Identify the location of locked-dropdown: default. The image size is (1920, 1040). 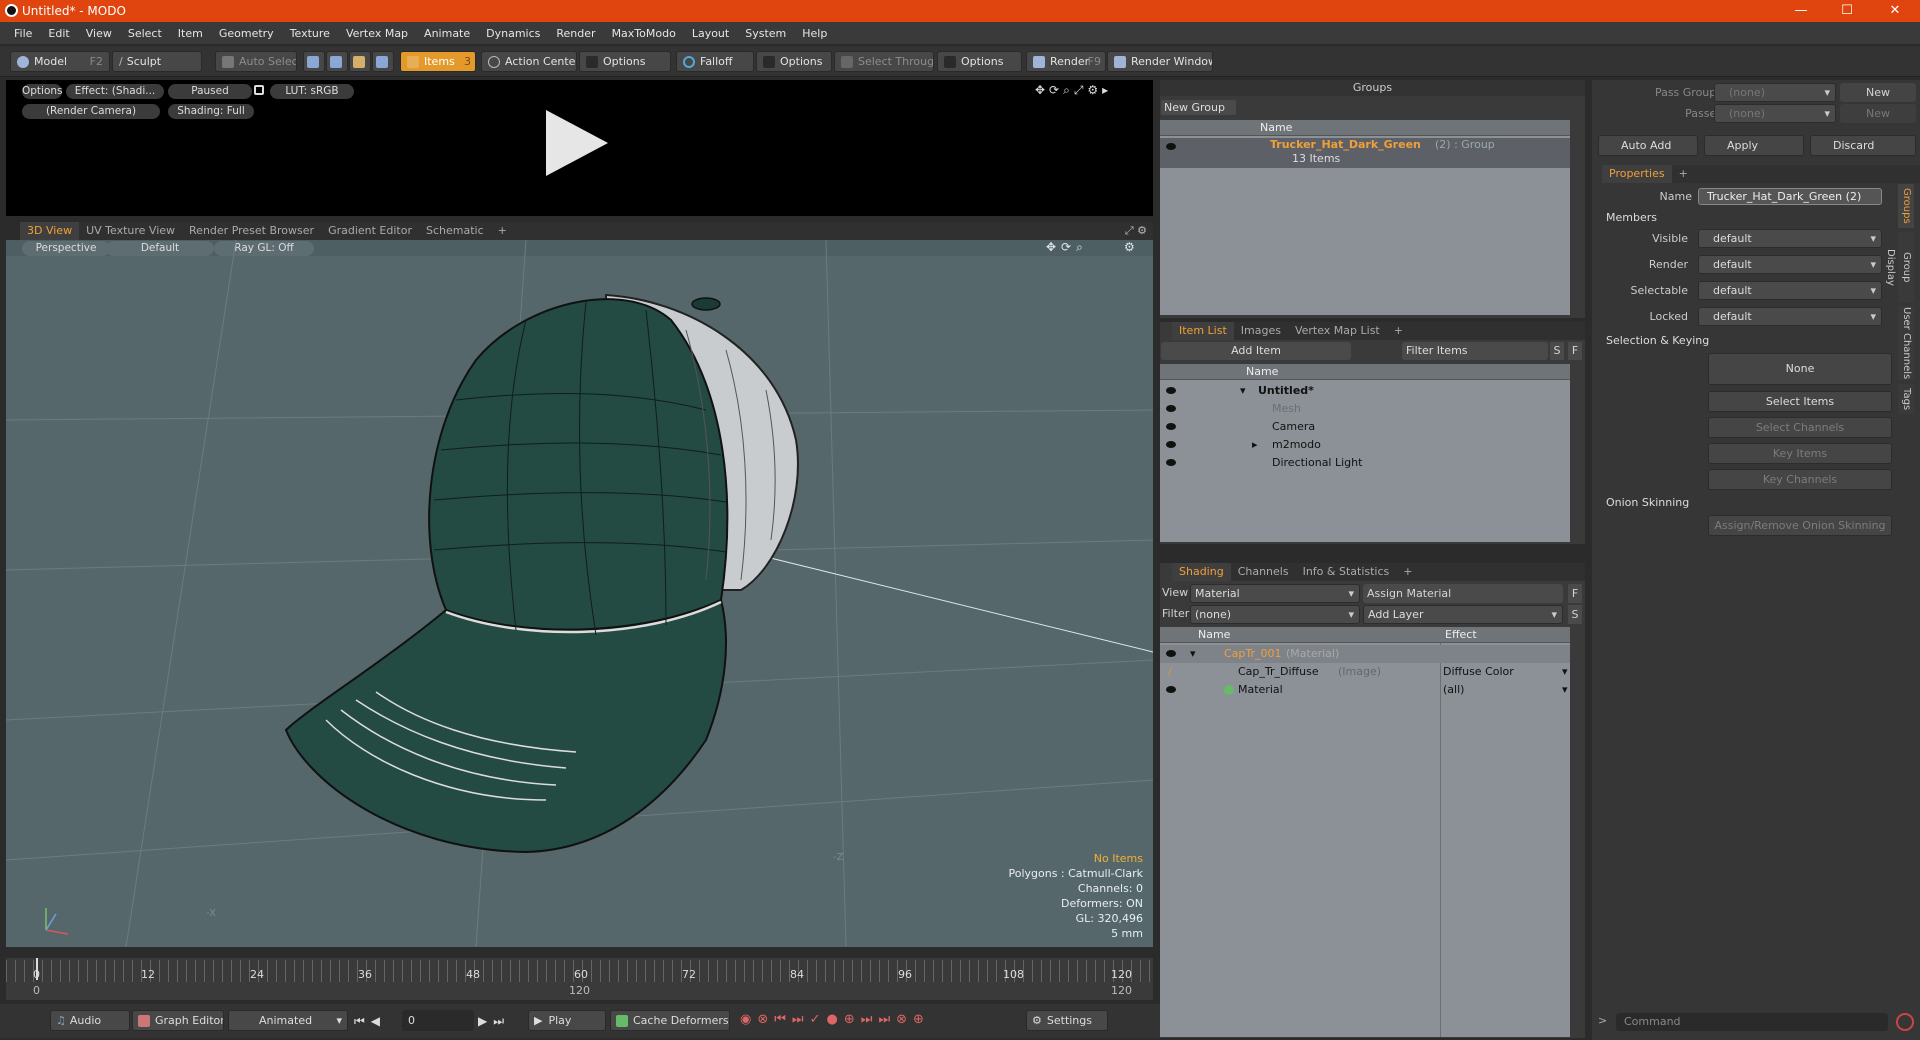
(1790, 316).